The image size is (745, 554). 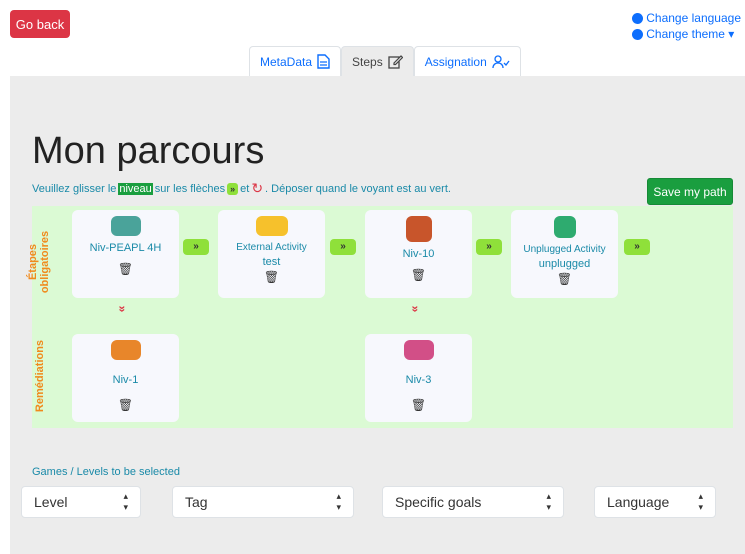 I want to click on card-subtitle: test, so click(x=271, y=262).